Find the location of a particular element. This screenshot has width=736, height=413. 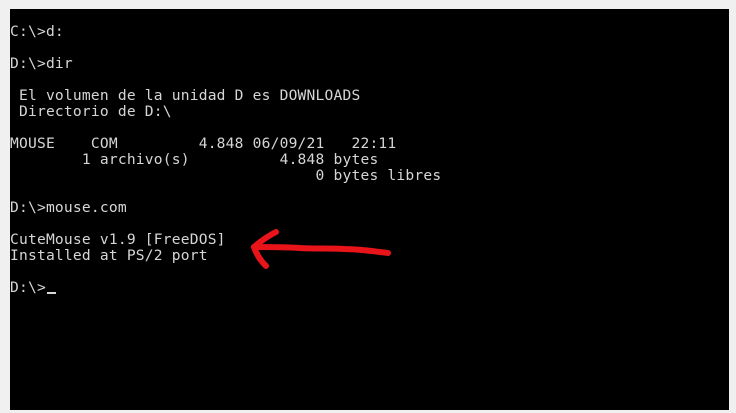

arrow-shaft is located at coordinates (321, 250).